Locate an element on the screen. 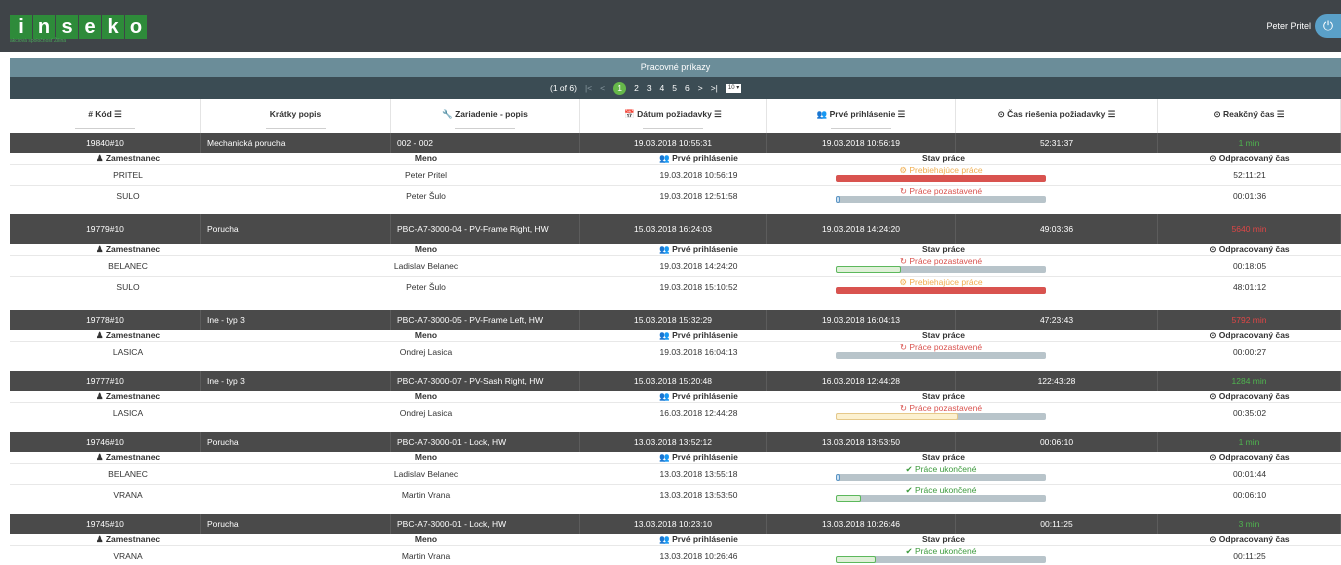 Image resolution: width=1341 pixels, height=565 pixels. page-button-1: 1 is located at coordinates (620, 88).